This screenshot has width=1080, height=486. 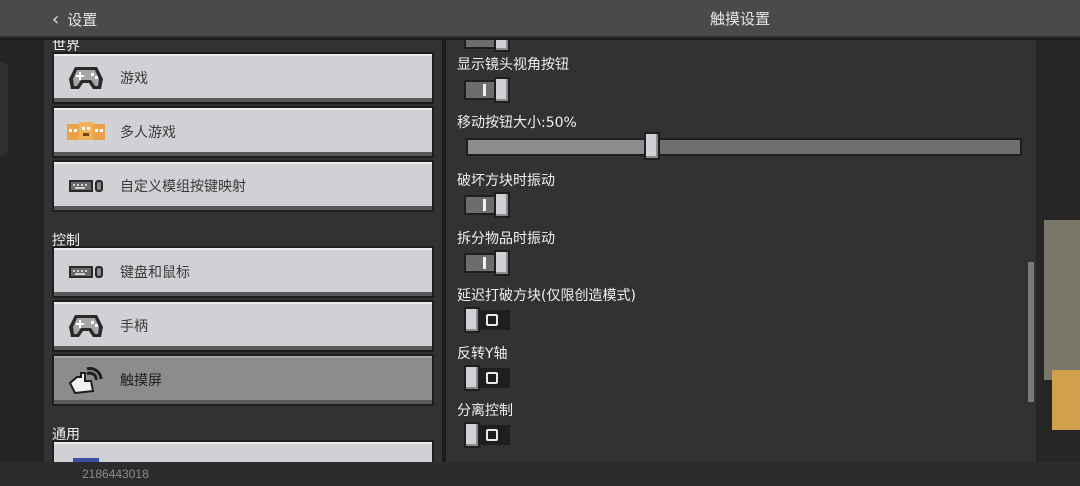 I want to click on setting-label-split-controls: 分离控制, so click(x=485, y=411).